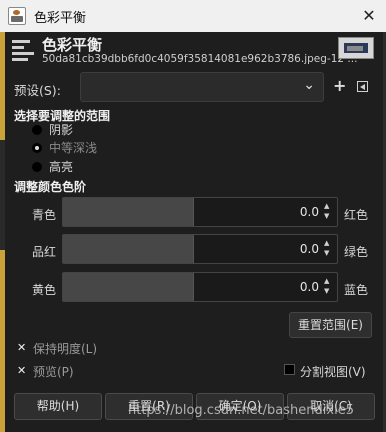 Image resolution: width=386 pixels, height=432 pixels. Describe the element at coordinates (22, 370) in the screenshot. I see `preview-checkbox: ✕` at that location.